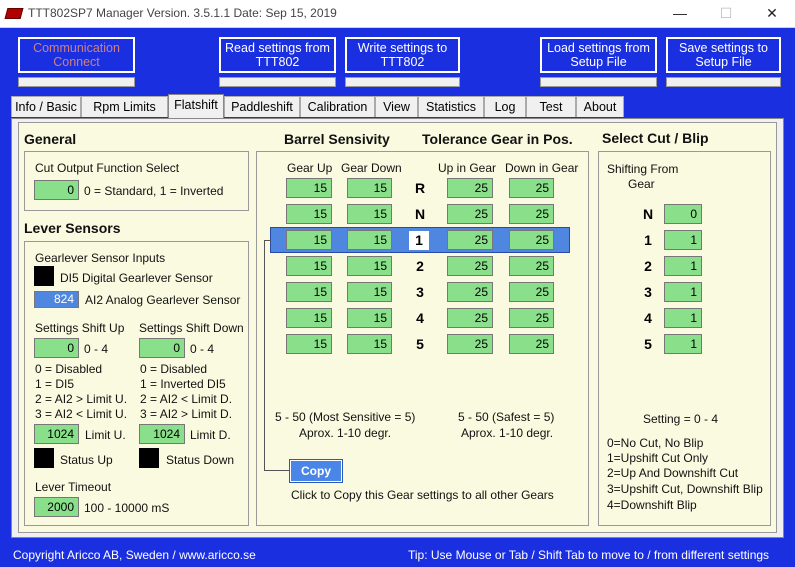  What do you see at coordinates (369, 318) in the screenshot?
I see `gear-down-4-input: 15` at bounding box center [369, 318].